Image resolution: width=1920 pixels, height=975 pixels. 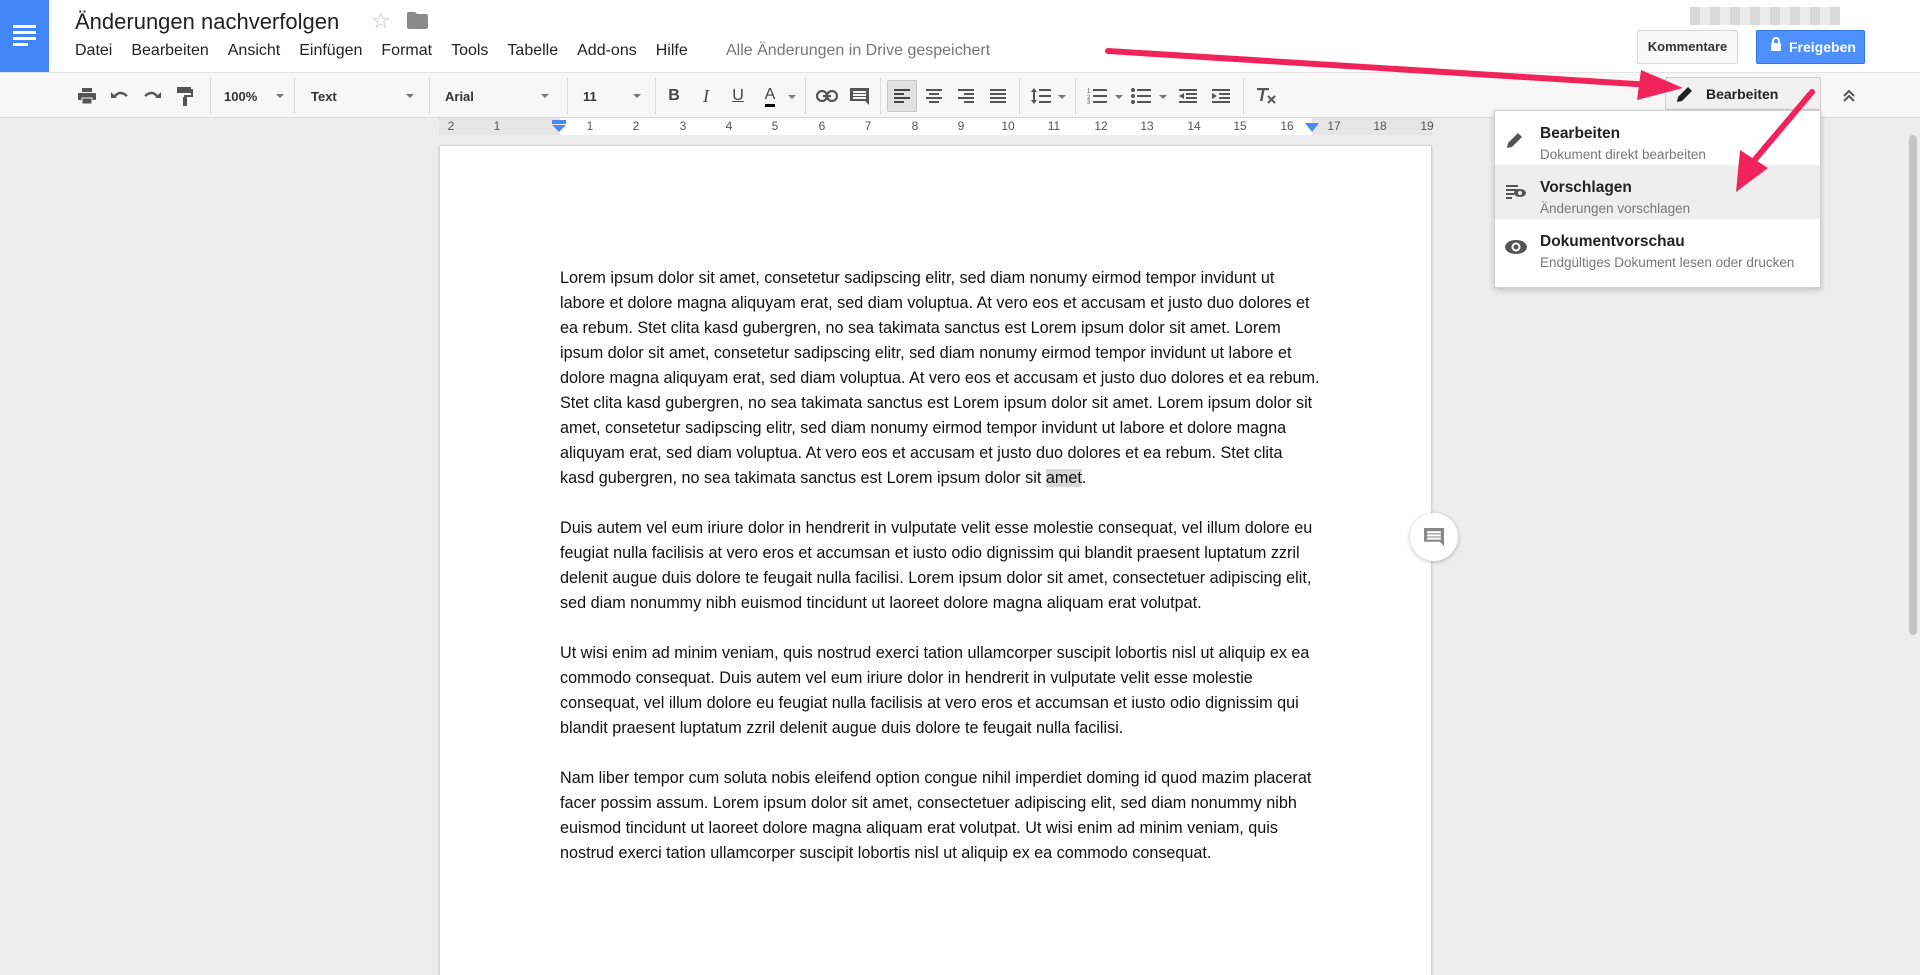 I want to click on ruler-number: 8, so click(x=915, y=126).